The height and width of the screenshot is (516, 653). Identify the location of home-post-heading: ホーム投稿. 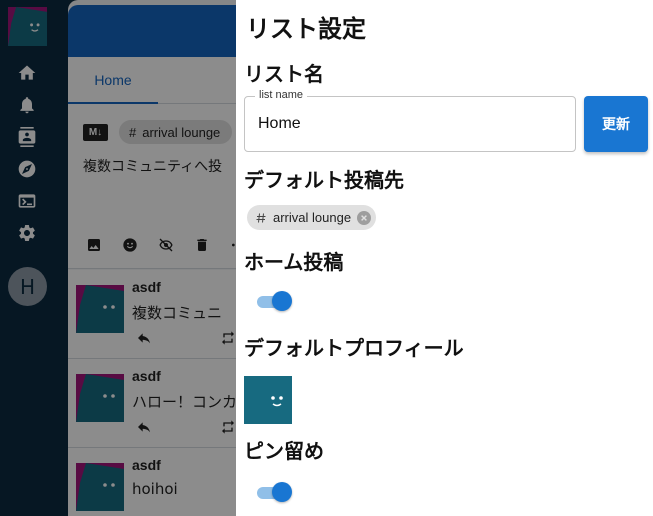
(294, 262).